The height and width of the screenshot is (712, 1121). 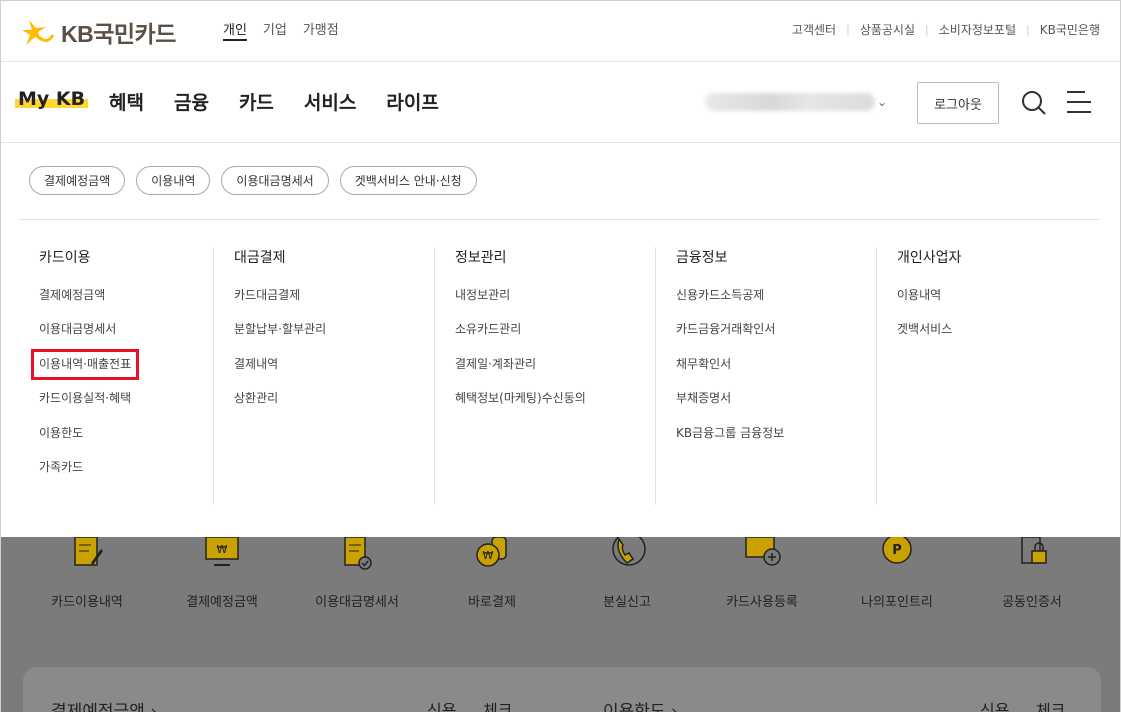 I want to click on quick-label: 분실신고, so click(x=627, y=602).